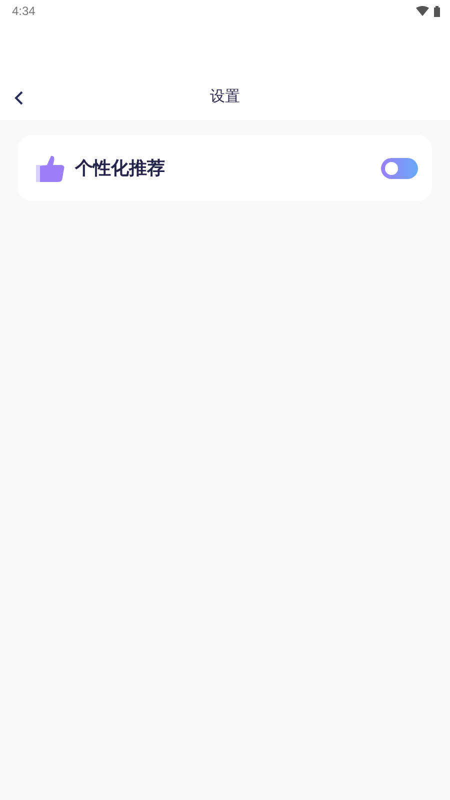 The image size is (450, 800). I want to click on wifi-icon, so click(422, 11).